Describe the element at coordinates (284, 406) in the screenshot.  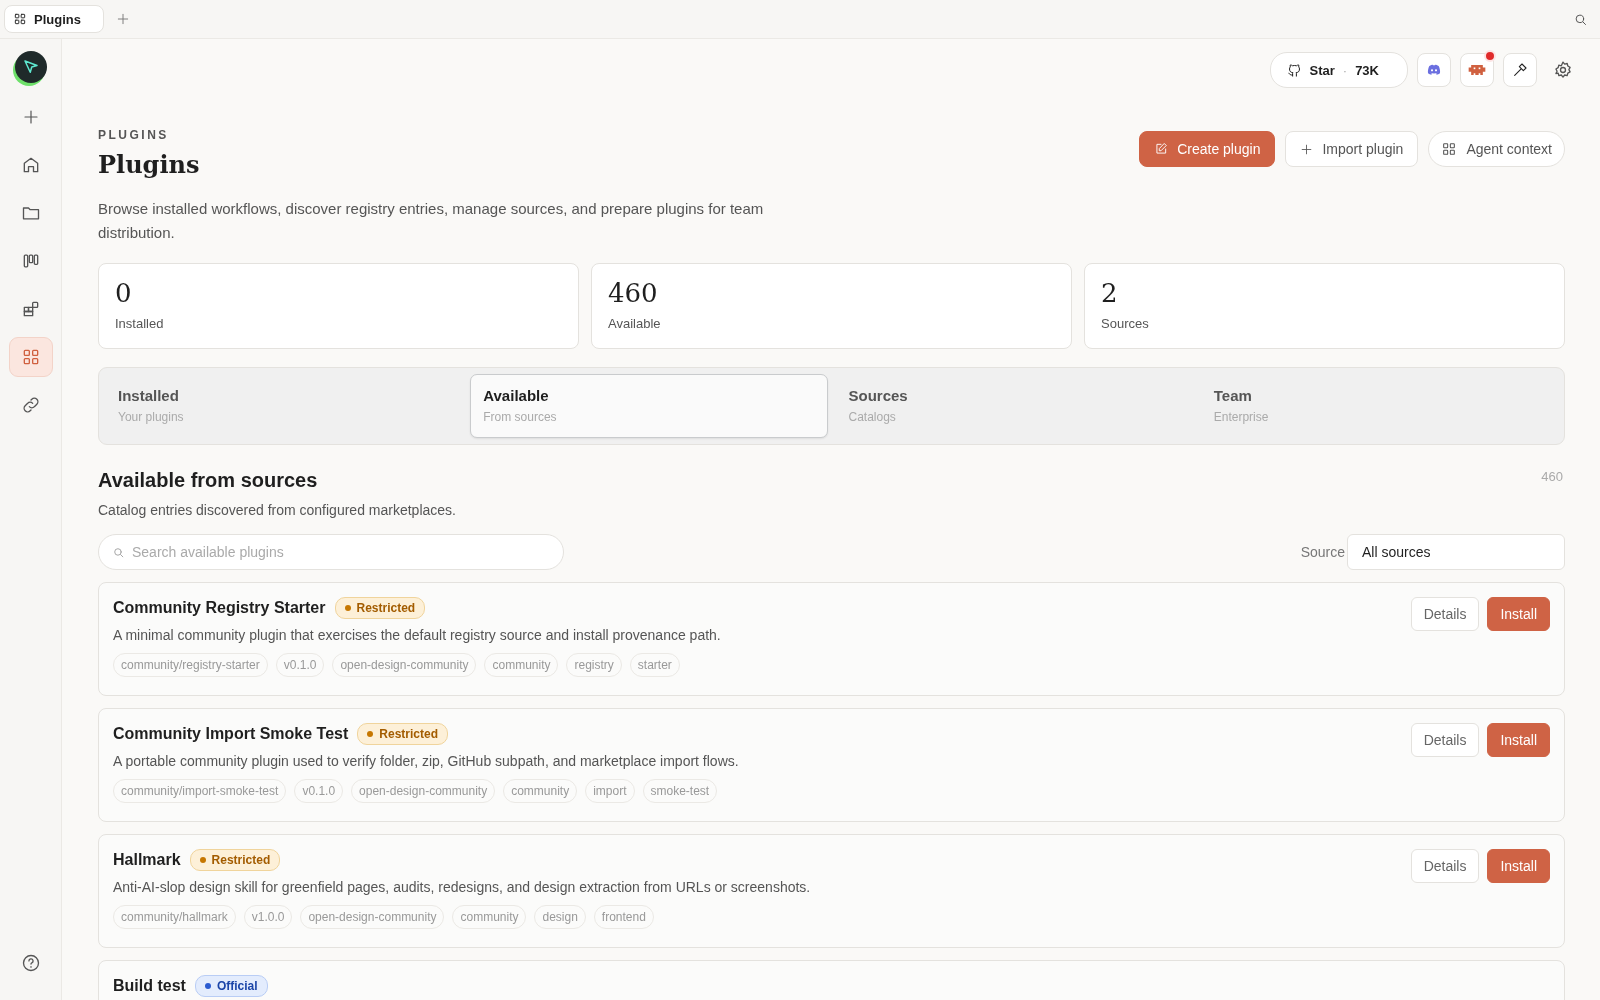
I see `filter-tab: Installed Your plugins` at that location.